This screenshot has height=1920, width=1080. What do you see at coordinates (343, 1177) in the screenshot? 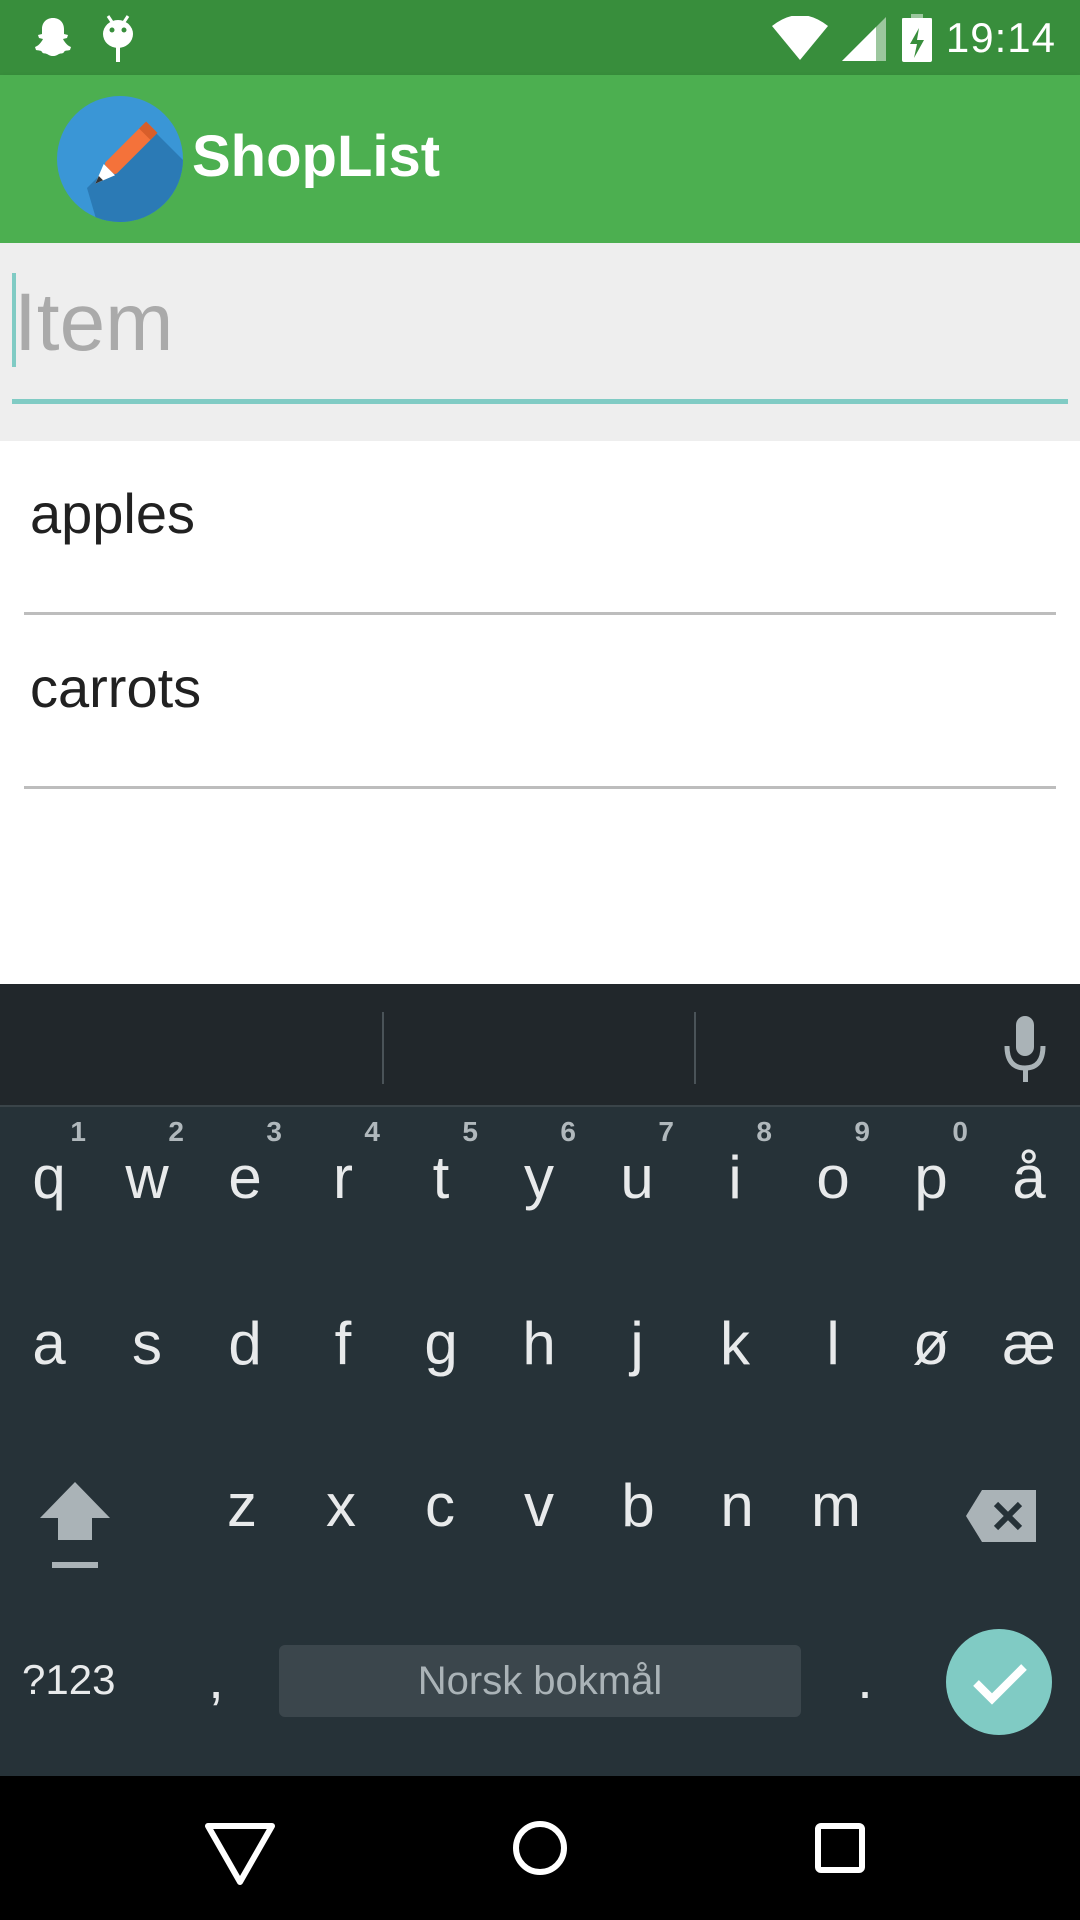
I see `key-r: r4` at bounding box center [343, 1177].